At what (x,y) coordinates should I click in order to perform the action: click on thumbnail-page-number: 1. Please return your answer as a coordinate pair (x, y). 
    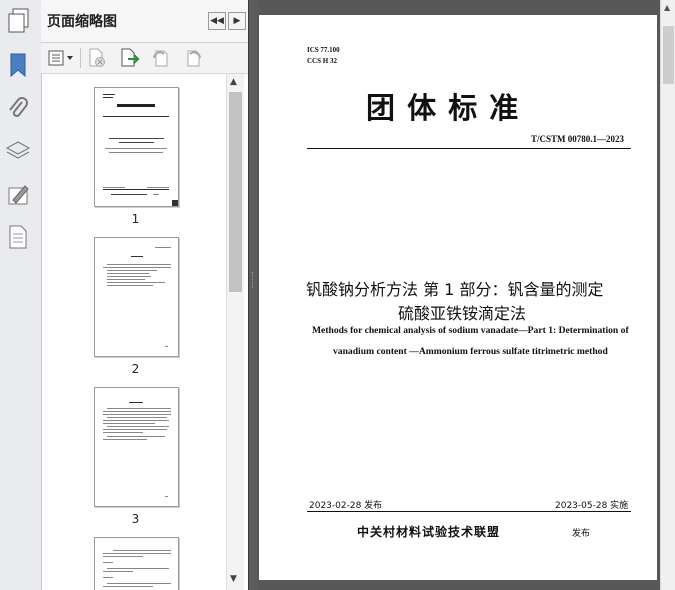
    Looking at the image, I should click on (135, 219).